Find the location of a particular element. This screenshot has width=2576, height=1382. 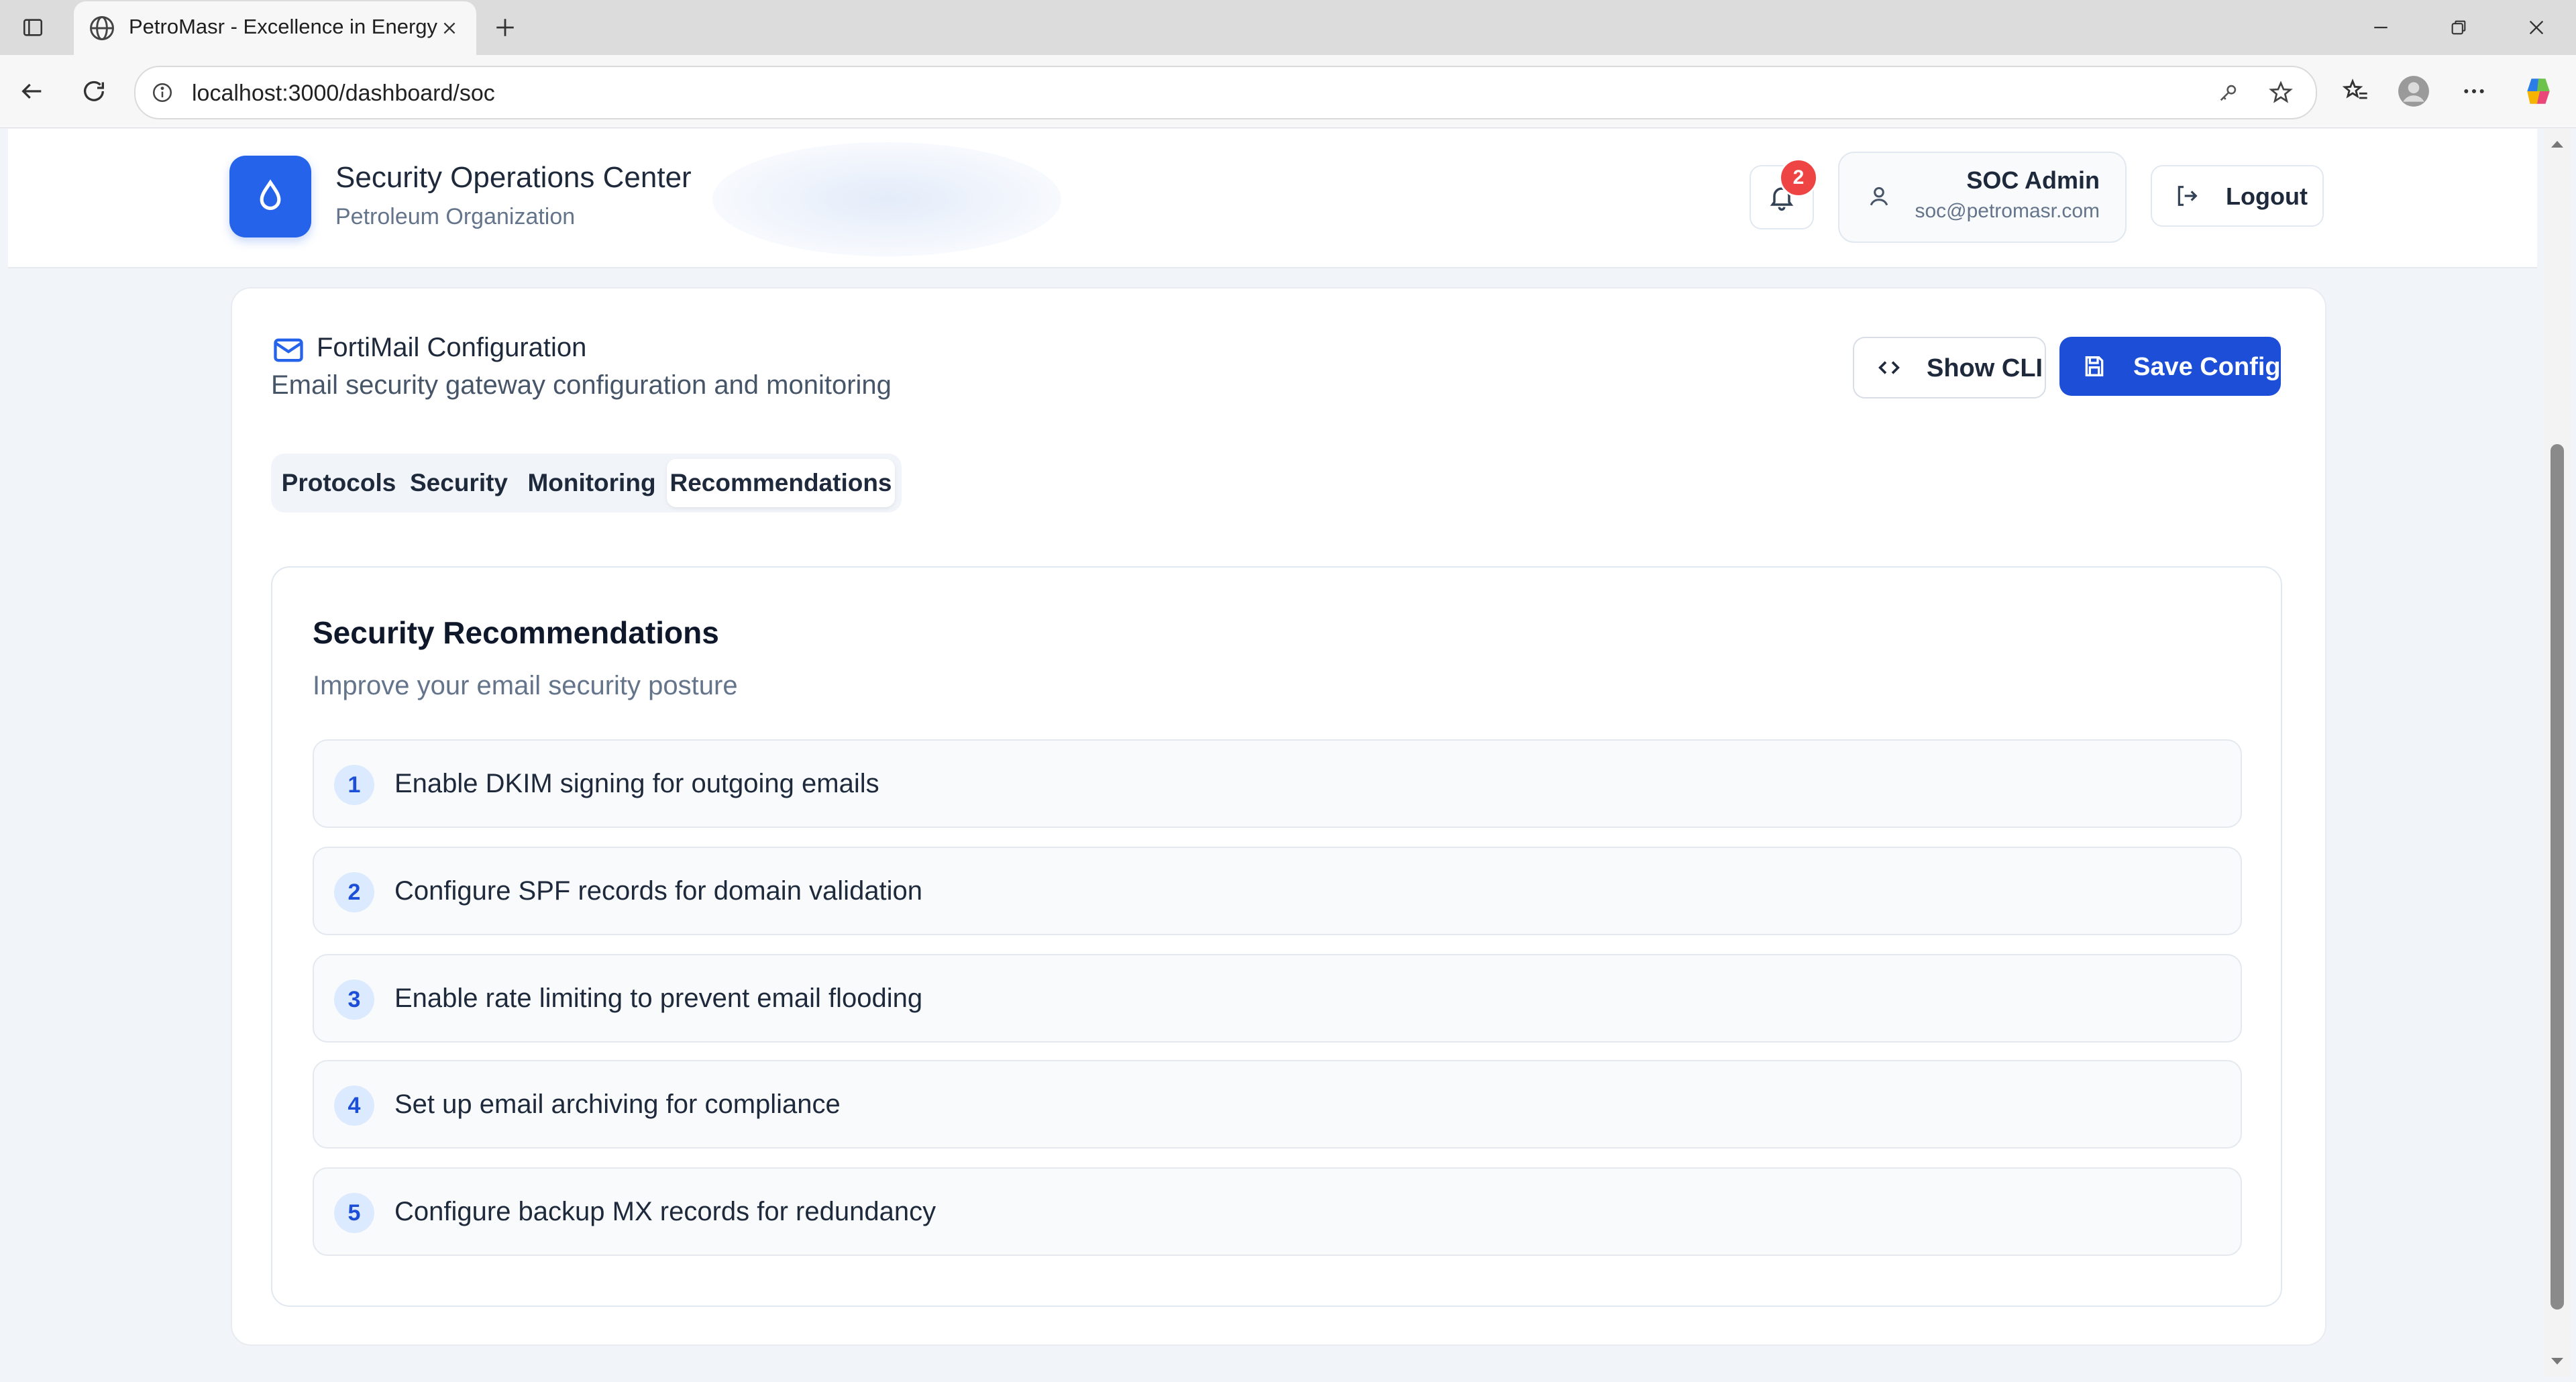

profile-avatar-icon is located at coordinates (2413, 91).